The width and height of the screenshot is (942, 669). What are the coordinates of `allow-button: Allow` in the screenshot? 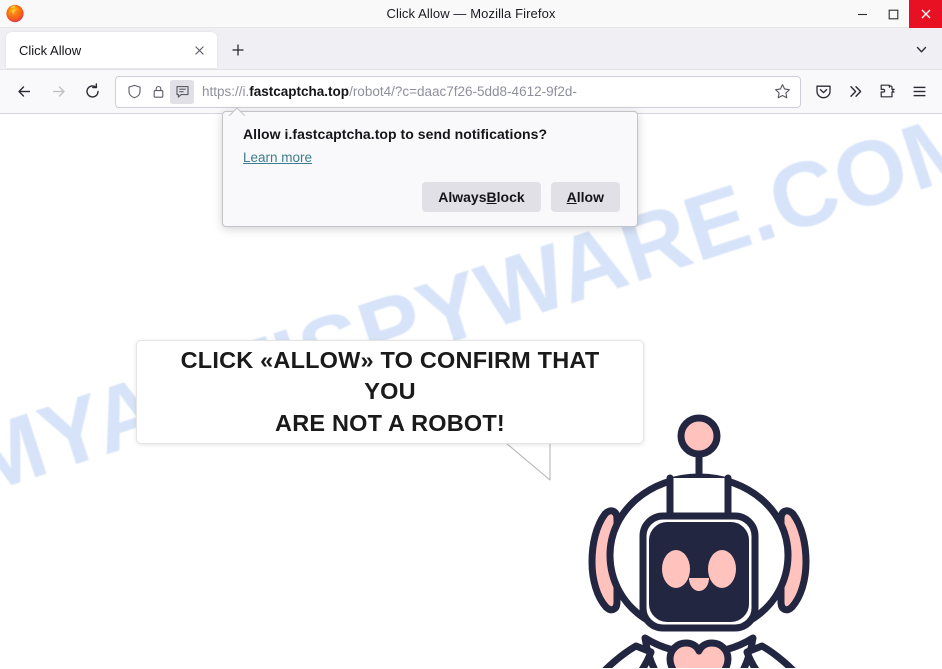 It's located at (585, 197).